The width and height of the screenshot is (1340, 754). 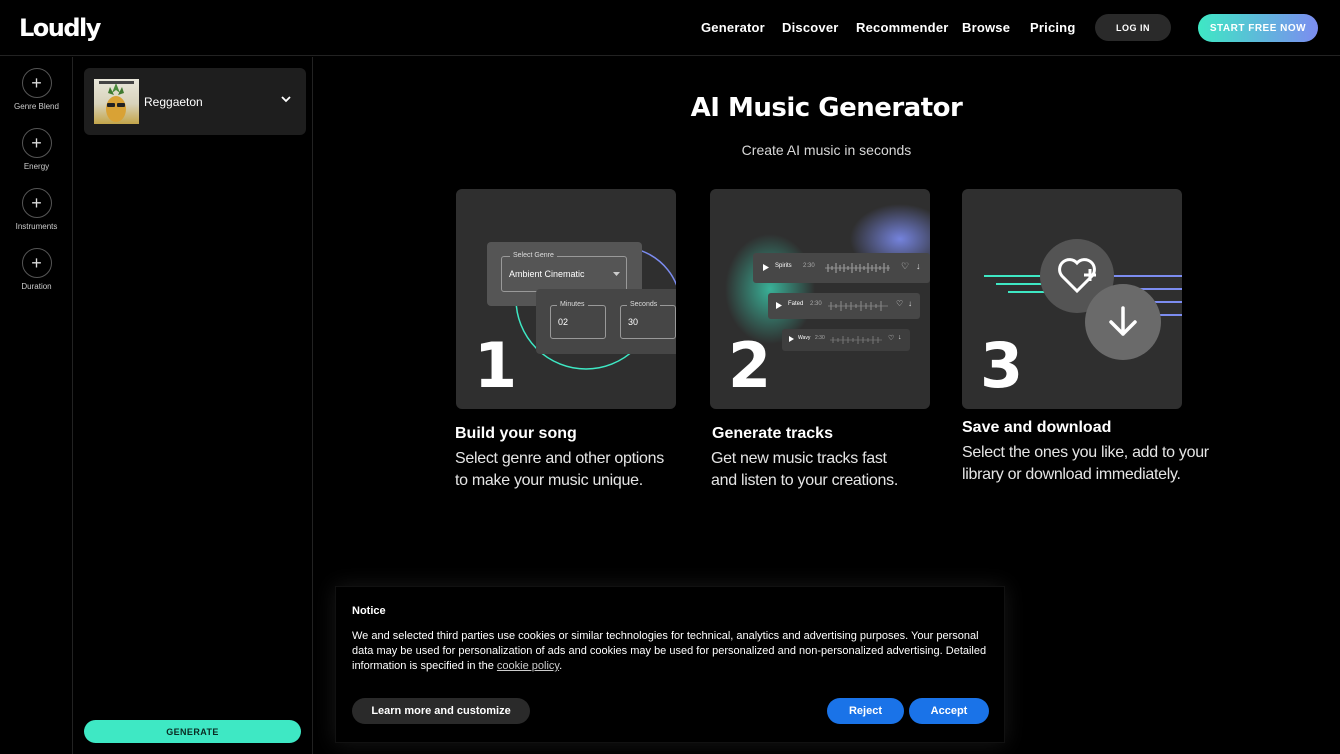 What do you see at coordinates (36, 226) in the screenshot?
I see `rail-label: Instruments` at bounding box center [36, 226].